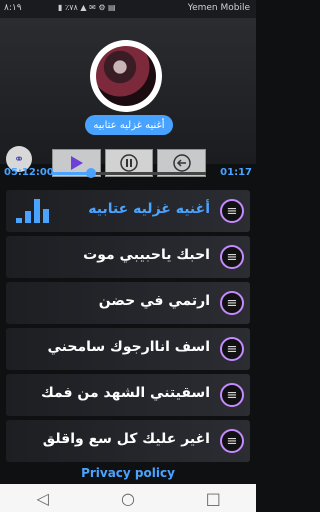 The width and height of the screenshot is (320, 512). I want to click on song-title: اسقيتني الشهد من فمك, so click(125, 393).